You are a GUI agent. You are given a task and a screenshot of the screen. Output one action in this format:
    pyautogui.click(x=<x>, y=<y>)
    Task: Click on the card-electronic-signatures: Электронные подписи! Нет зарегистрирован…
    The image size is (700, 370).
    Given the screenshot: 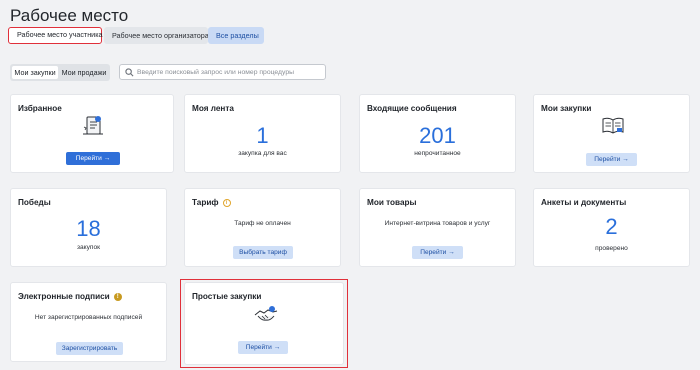 What is the action you would take?
    pyautogui.click(x=88, y=322)
    